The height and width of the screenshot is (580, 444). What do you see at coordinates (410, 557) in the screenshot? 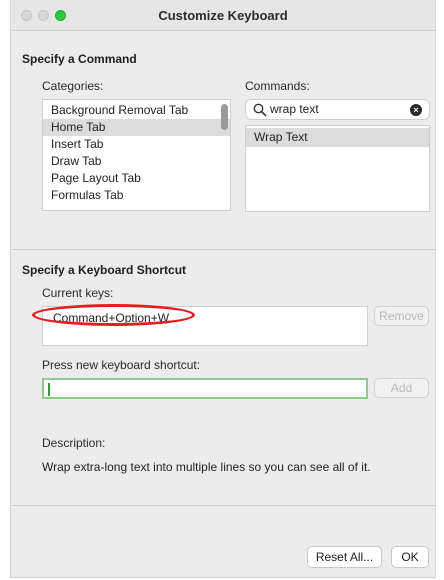
I see `ok-button: OK` at bounding box center [410, 557].